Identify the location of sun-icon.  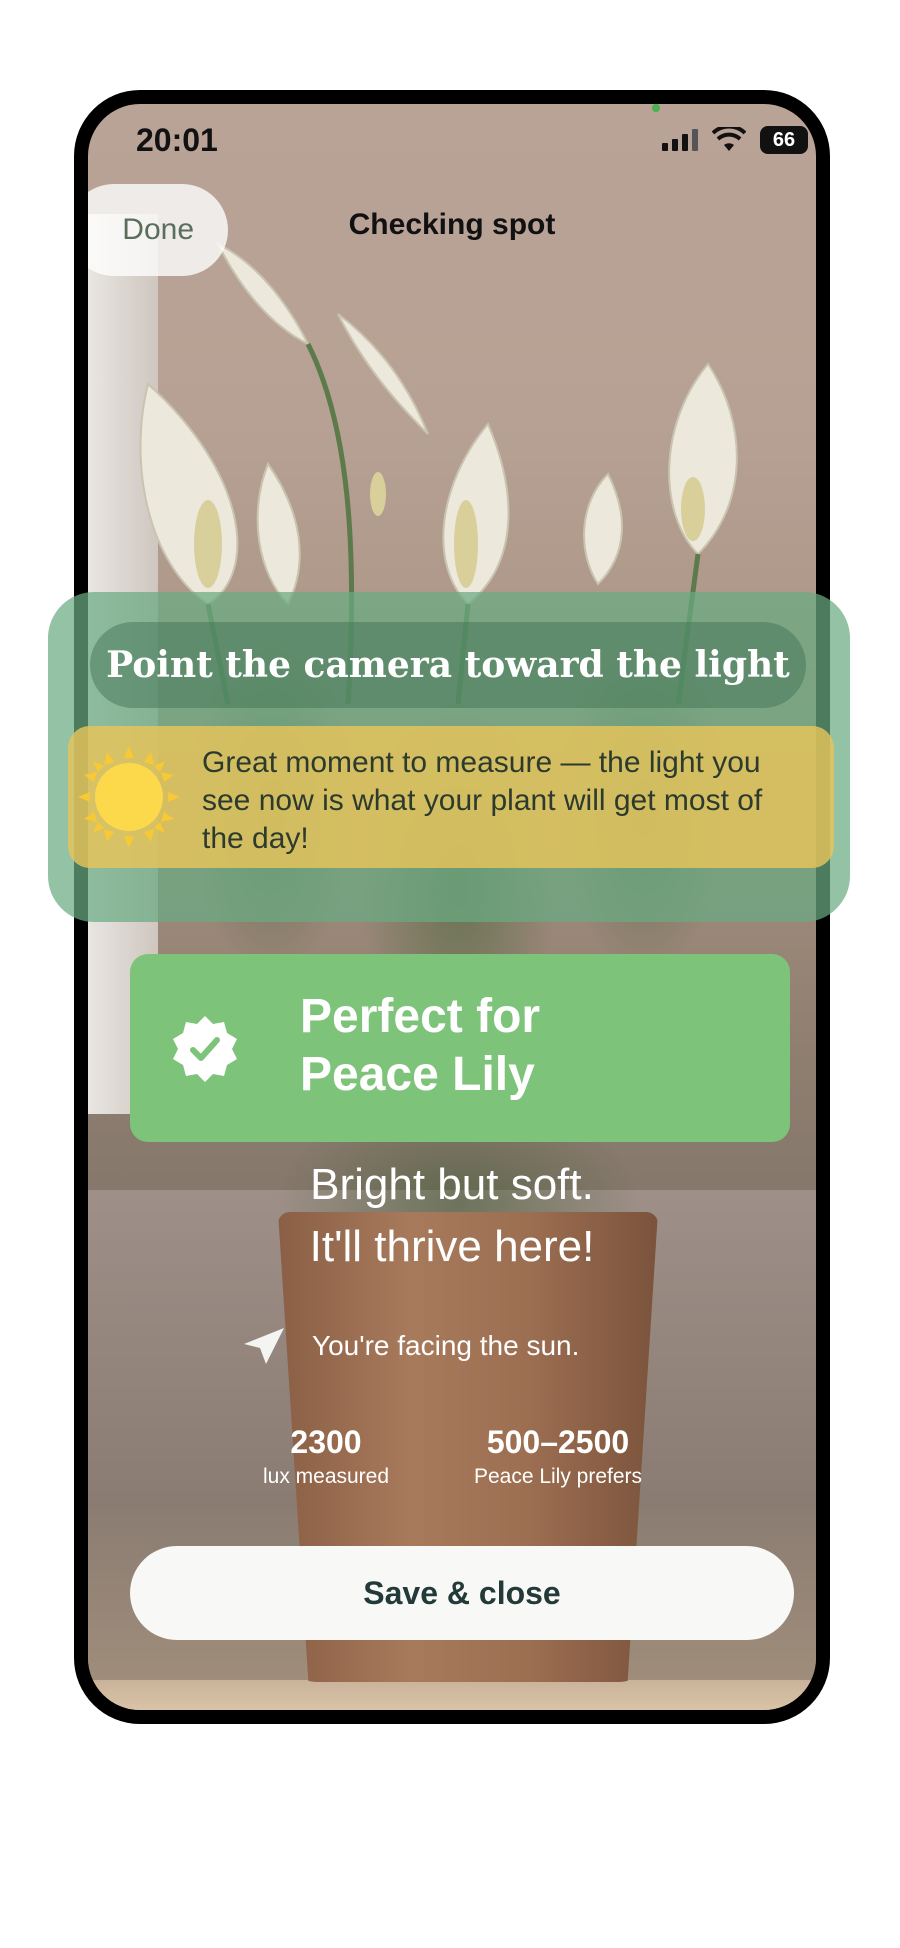
(129, 797).